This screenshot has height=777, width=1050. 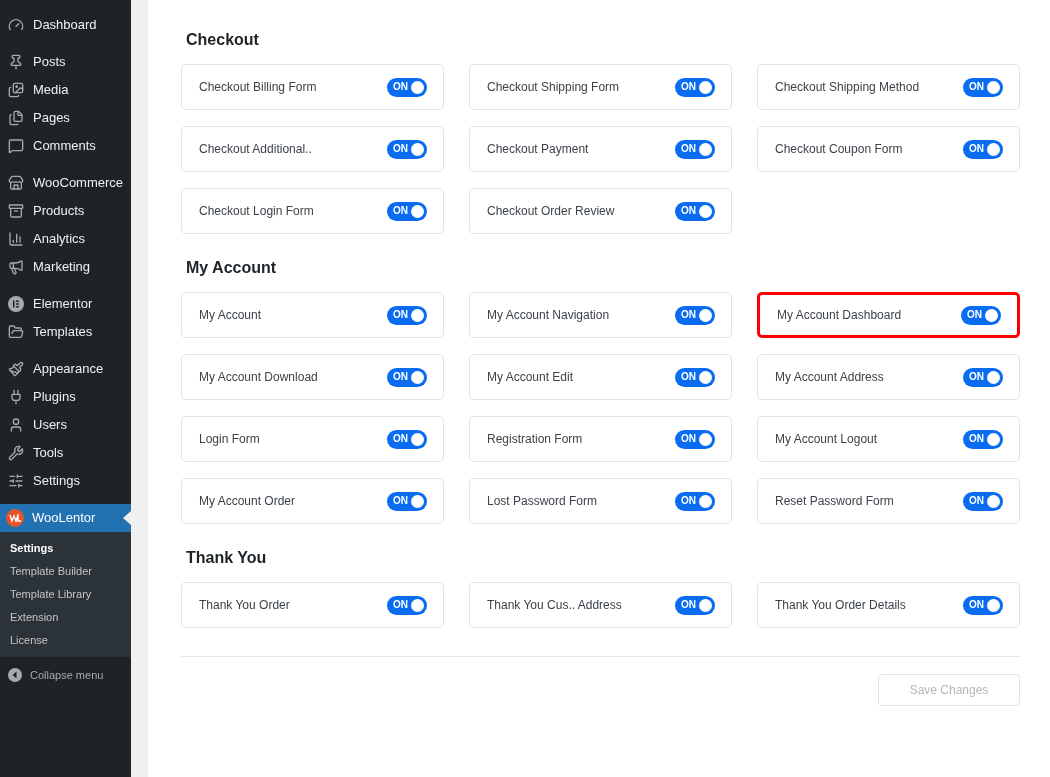 I want to click on sidebar-item: Dashboard, so click(x=65, y=25).